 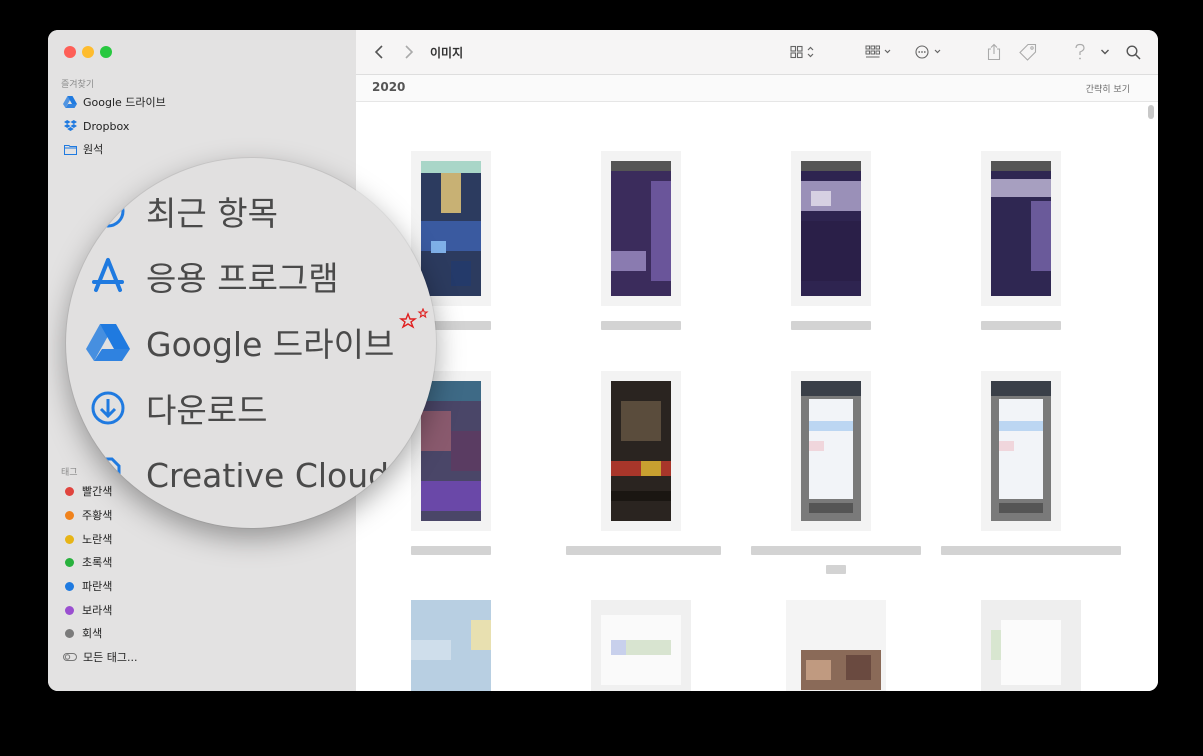 I want to click on dropbox-icon, so click(x=70, y=126).